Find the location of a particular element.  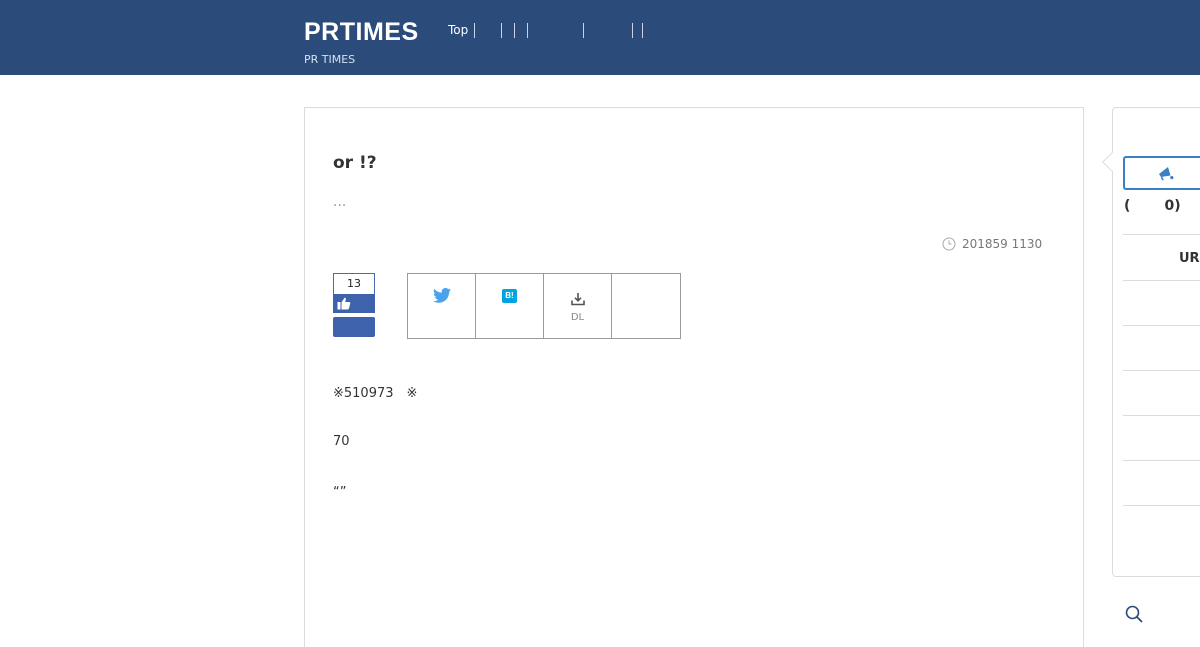

search-icon is located at coordinates (1134, 614).